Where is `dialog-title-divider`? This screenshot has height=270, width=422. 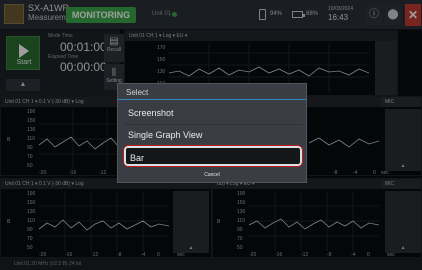
dialog-title-divider is located at coordinates (212, 99).